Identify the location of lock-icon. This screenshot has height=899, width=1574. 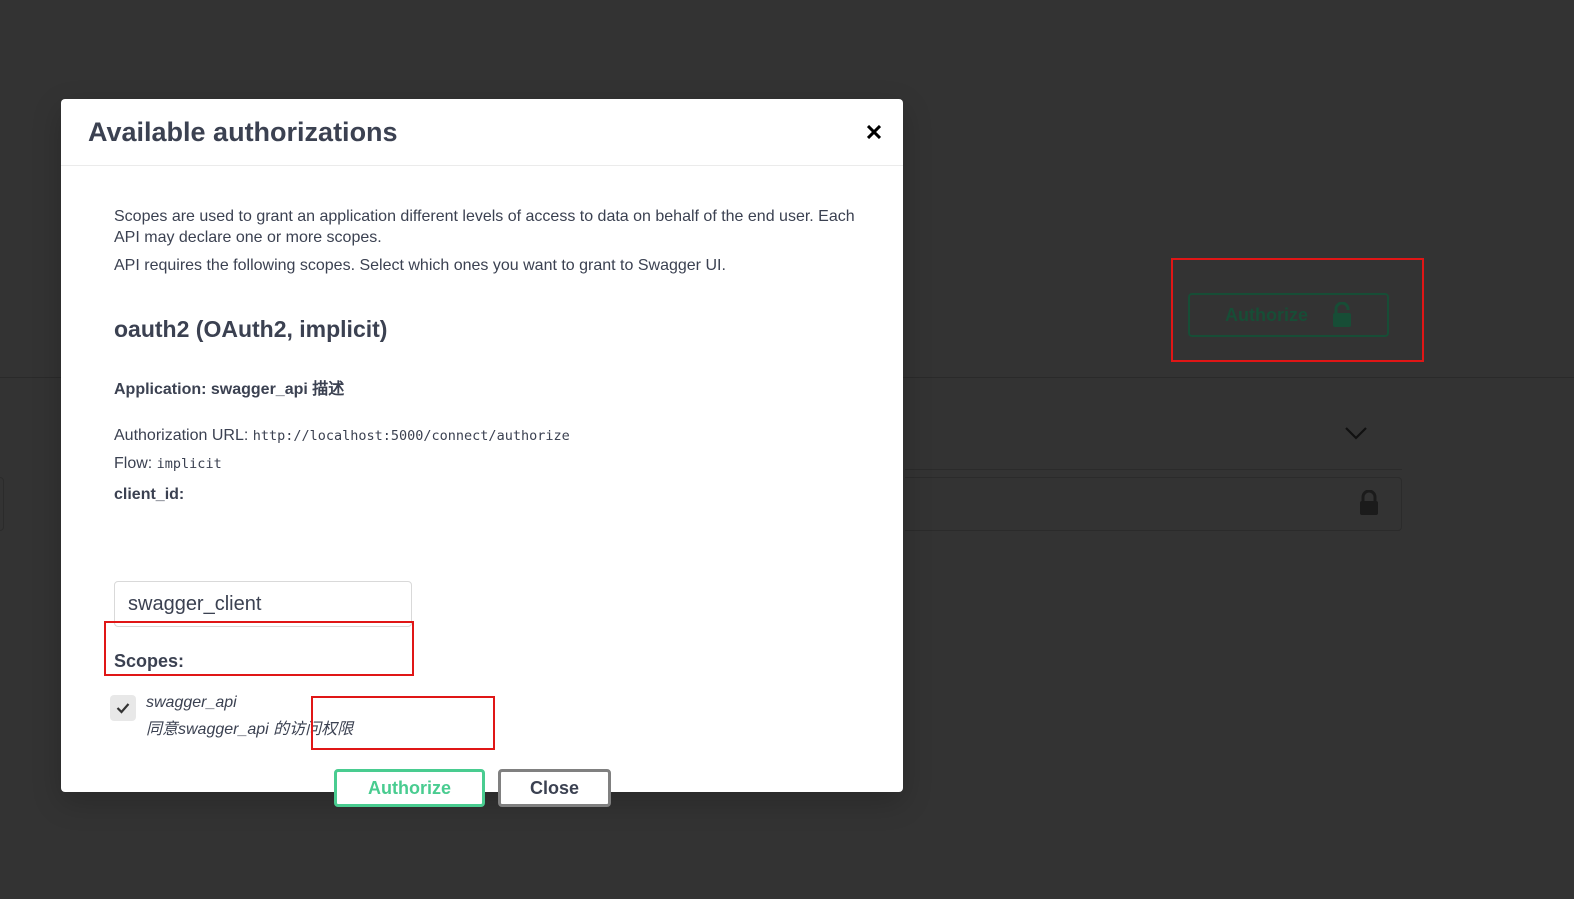
(1369, 503).